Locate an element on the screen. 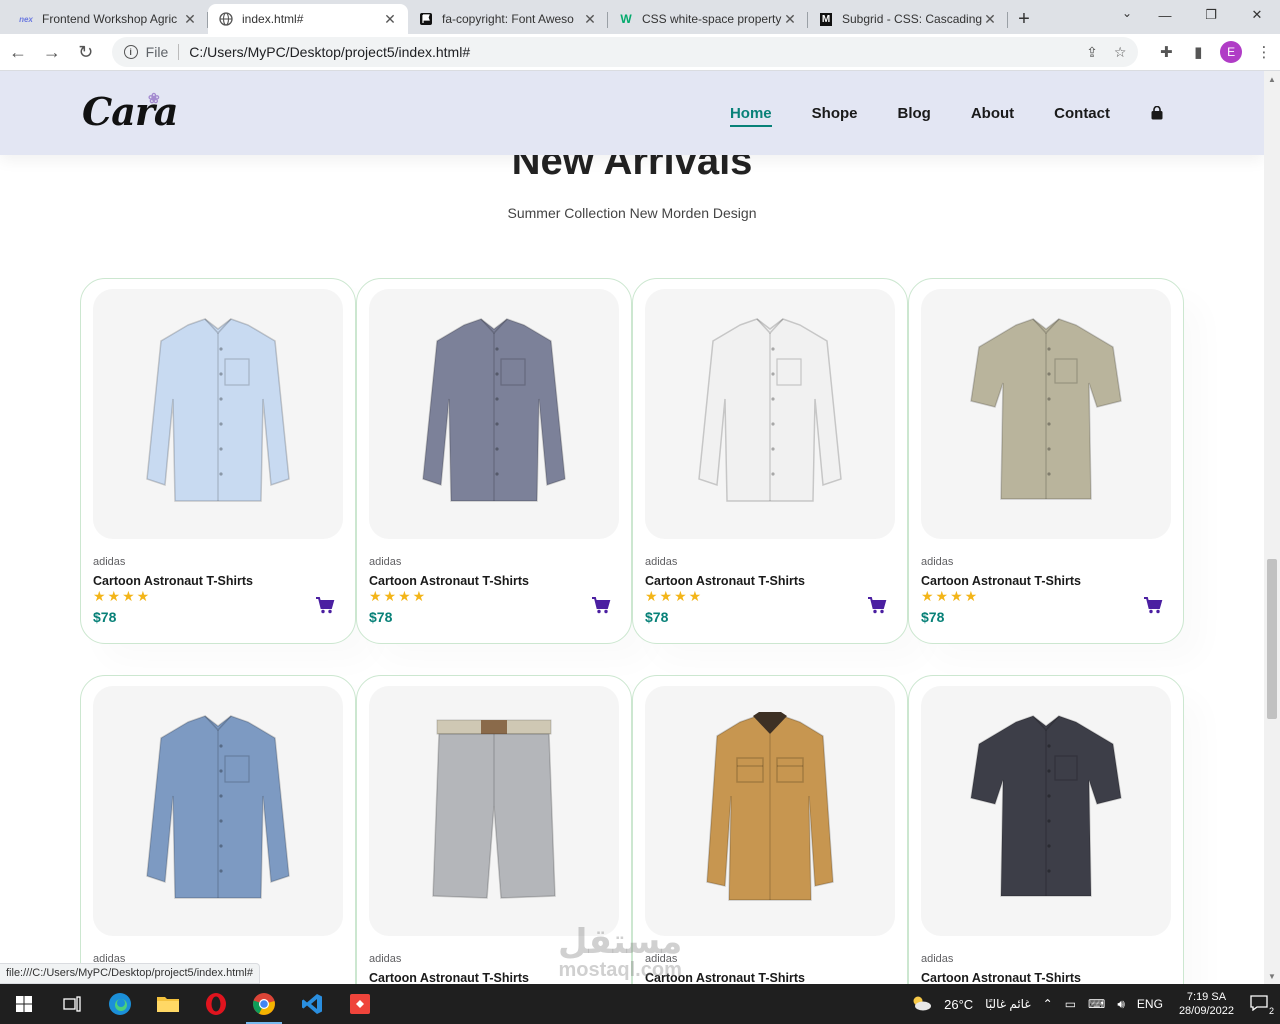 This screenshot has width=1280, height=1024. meet-now-icon: ▭ is located at coordinates (1070, 1004).